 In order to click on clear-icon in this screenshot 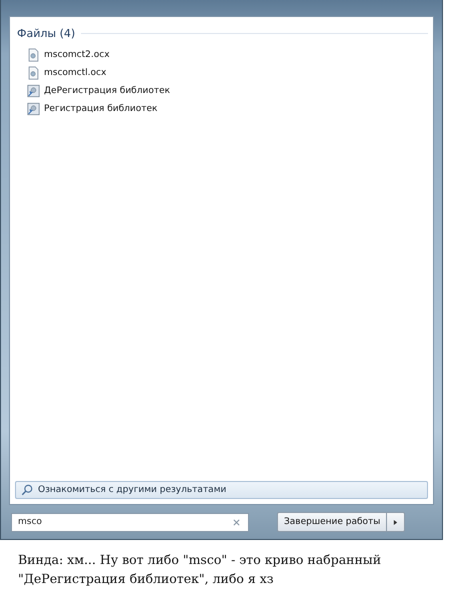, I will do `click(236, 522)`.